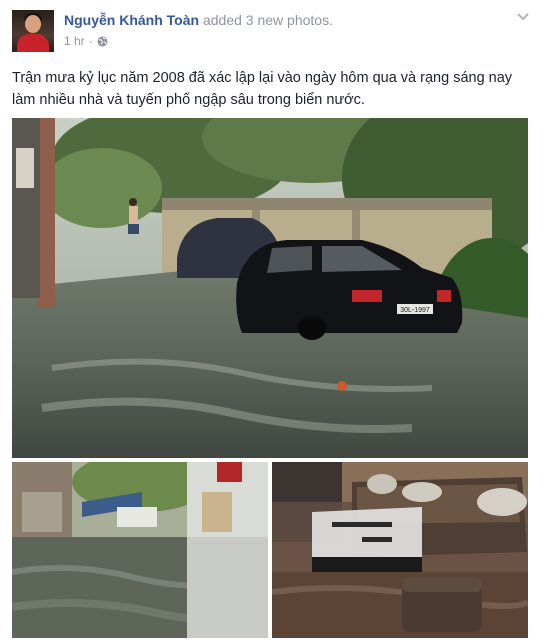 The image size is (544, 643). Describe the element at coordinates (131, 20) in the screenshot. I see `author-name-link: Nguyễn Khánh Toàn` at that location.